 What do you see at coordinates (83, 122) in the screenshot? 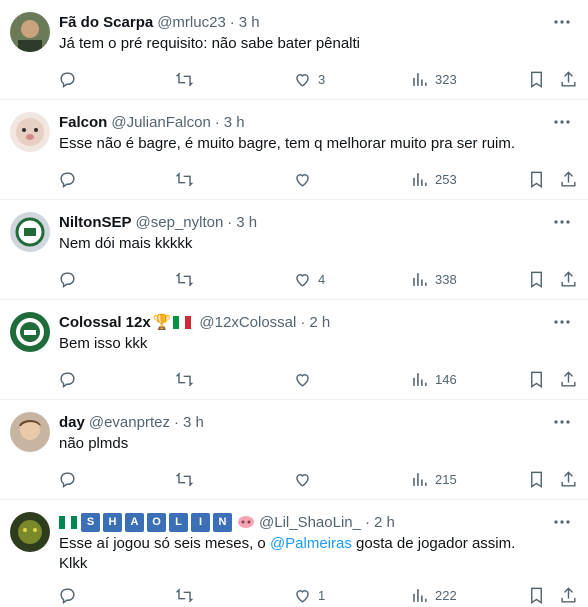
I see `display-name: Falcon` at bounding box center [83, 122].